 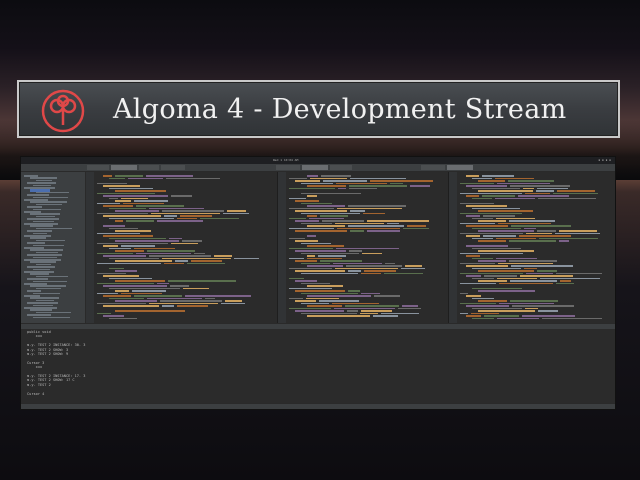 I want to click on editor-tab-bar, so click(x=318, y=168).